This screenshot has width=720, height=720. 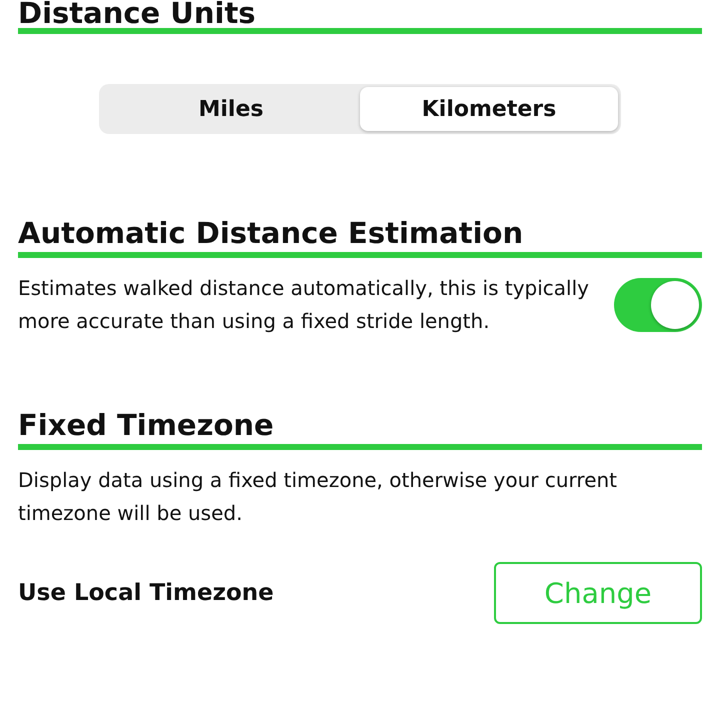 What do you see at coordinates (271, 233) in the screenshot?
I see `section-title: Automatic Distance Estimation` at bounding box center [271, 233].